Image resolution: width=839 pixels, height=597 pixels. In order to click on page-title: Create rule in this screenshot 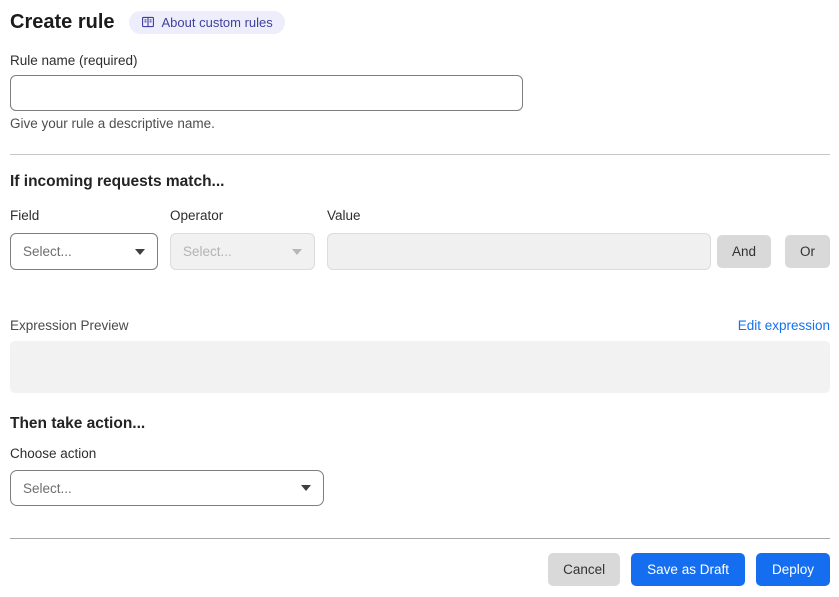, I will do `click(62, 22)`.